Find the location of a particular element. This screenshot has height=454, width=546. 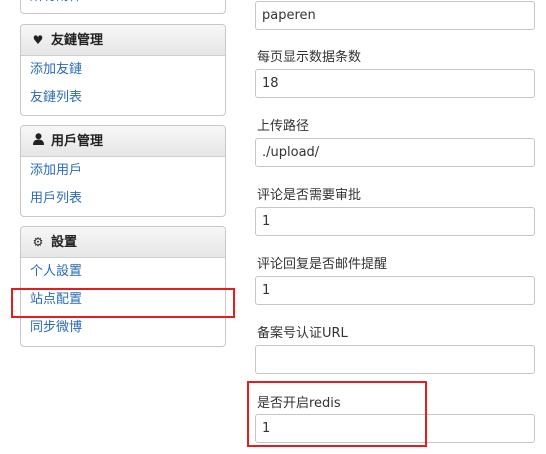

attachments-panel: 所有附件 is located at coordinates (123, 7).